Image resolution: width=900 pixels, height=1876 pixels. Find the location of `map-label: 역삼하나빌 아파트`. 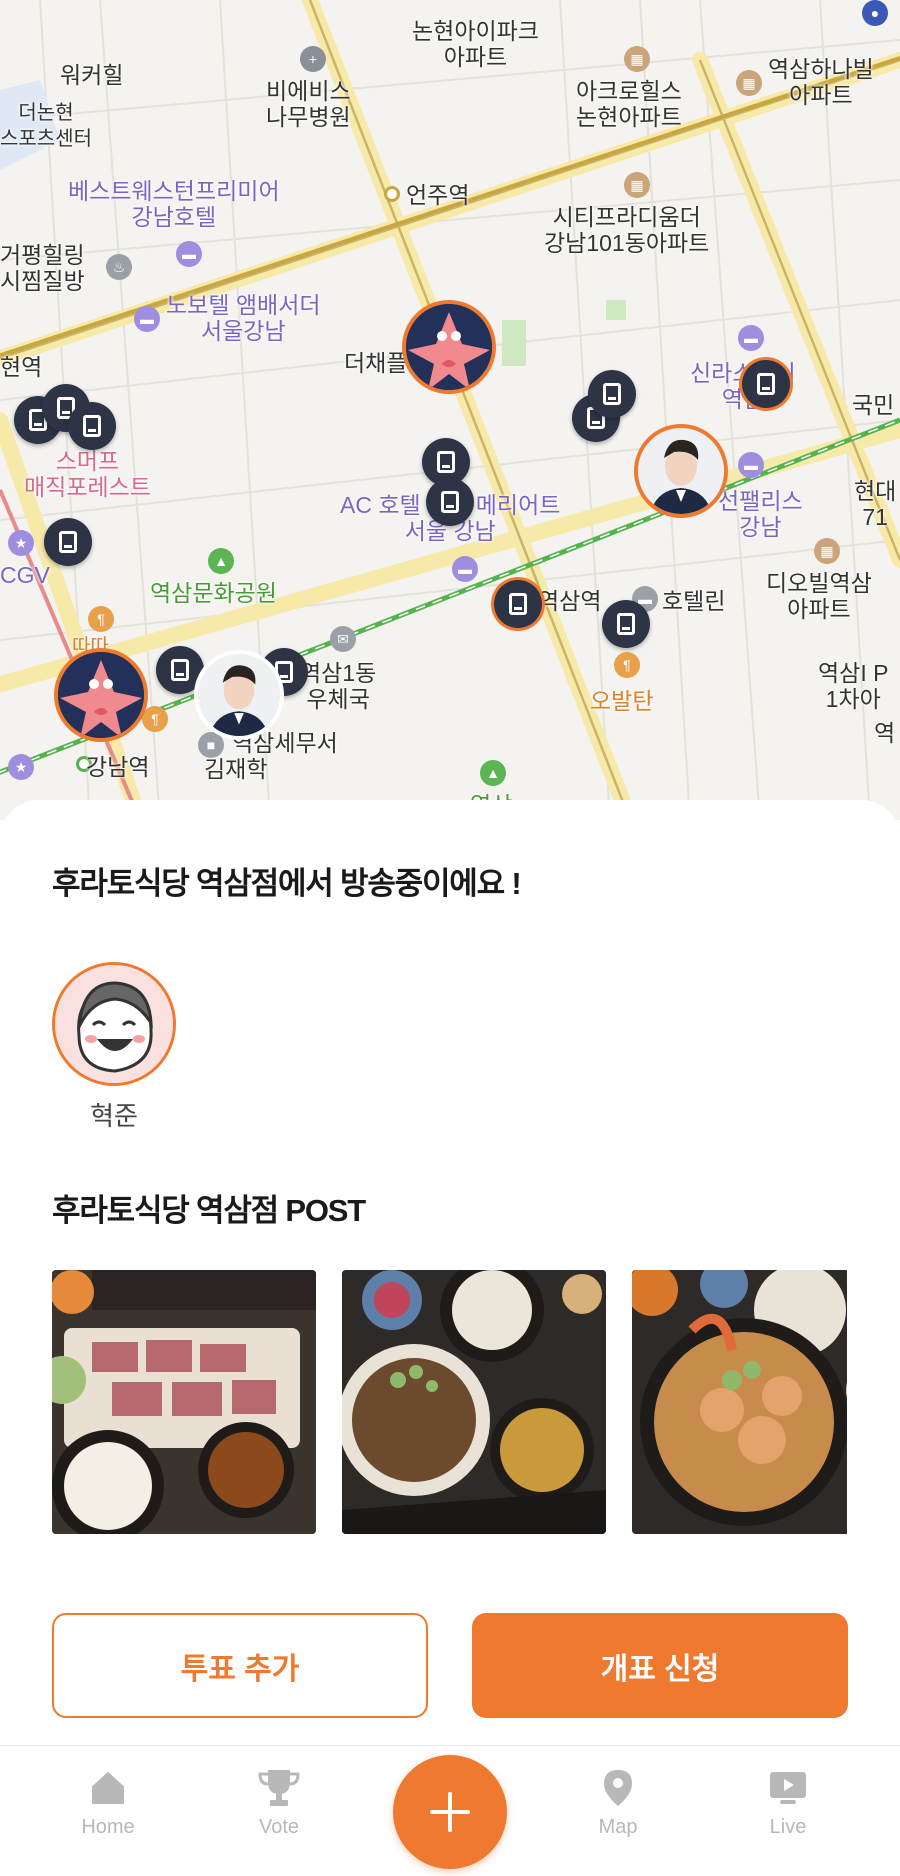

map-label: 역삼하나빌 아파트 is located at coordinates (821, 82).